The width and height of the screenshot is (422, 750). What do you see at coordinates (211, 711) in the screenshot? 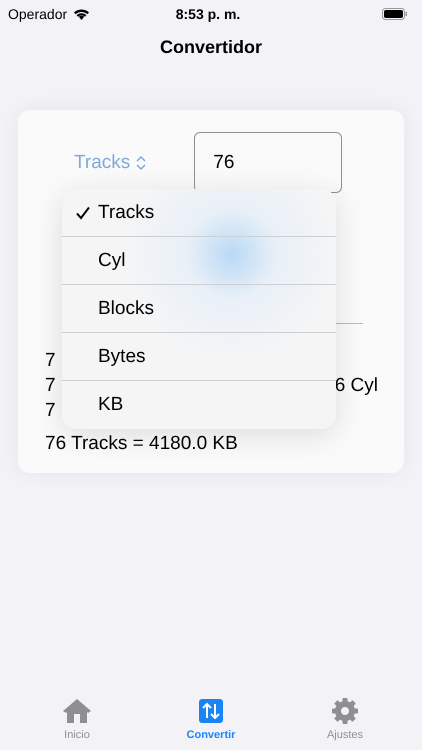
I see `swap-arrows-icon` at bounding box center [211, 711].